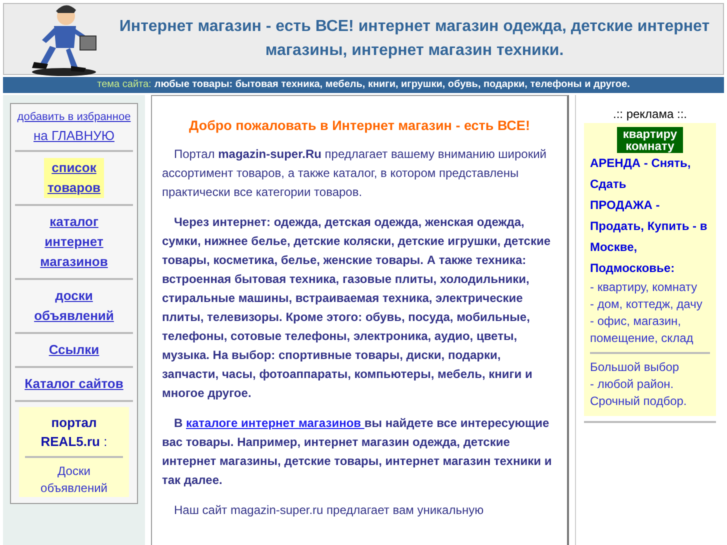 This screenshot has width=727, height=545. Describe the element at coordinates (639, 401) in the screenshot. I see `ad-text: Срочный подбор.` at that location.